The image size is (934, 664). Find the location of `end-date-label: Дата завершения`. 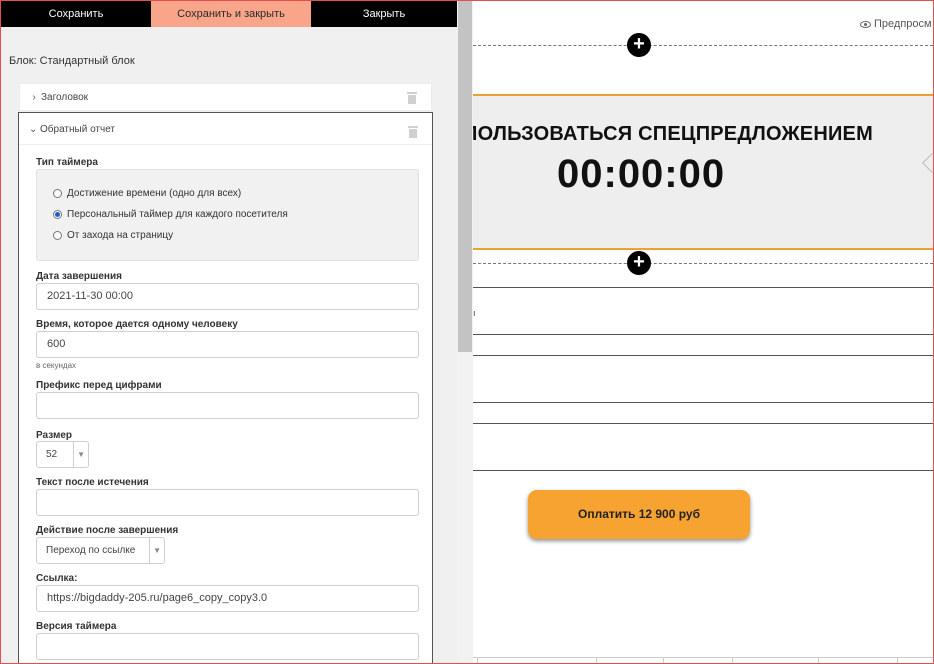

end-date-label: Дата завершения is located at coordinates (79, 276).